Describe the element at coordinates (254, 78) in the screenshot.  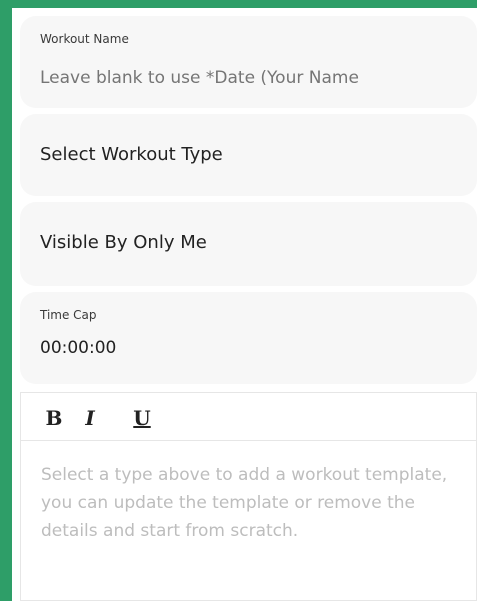
I see `workout-name-input` at that location.